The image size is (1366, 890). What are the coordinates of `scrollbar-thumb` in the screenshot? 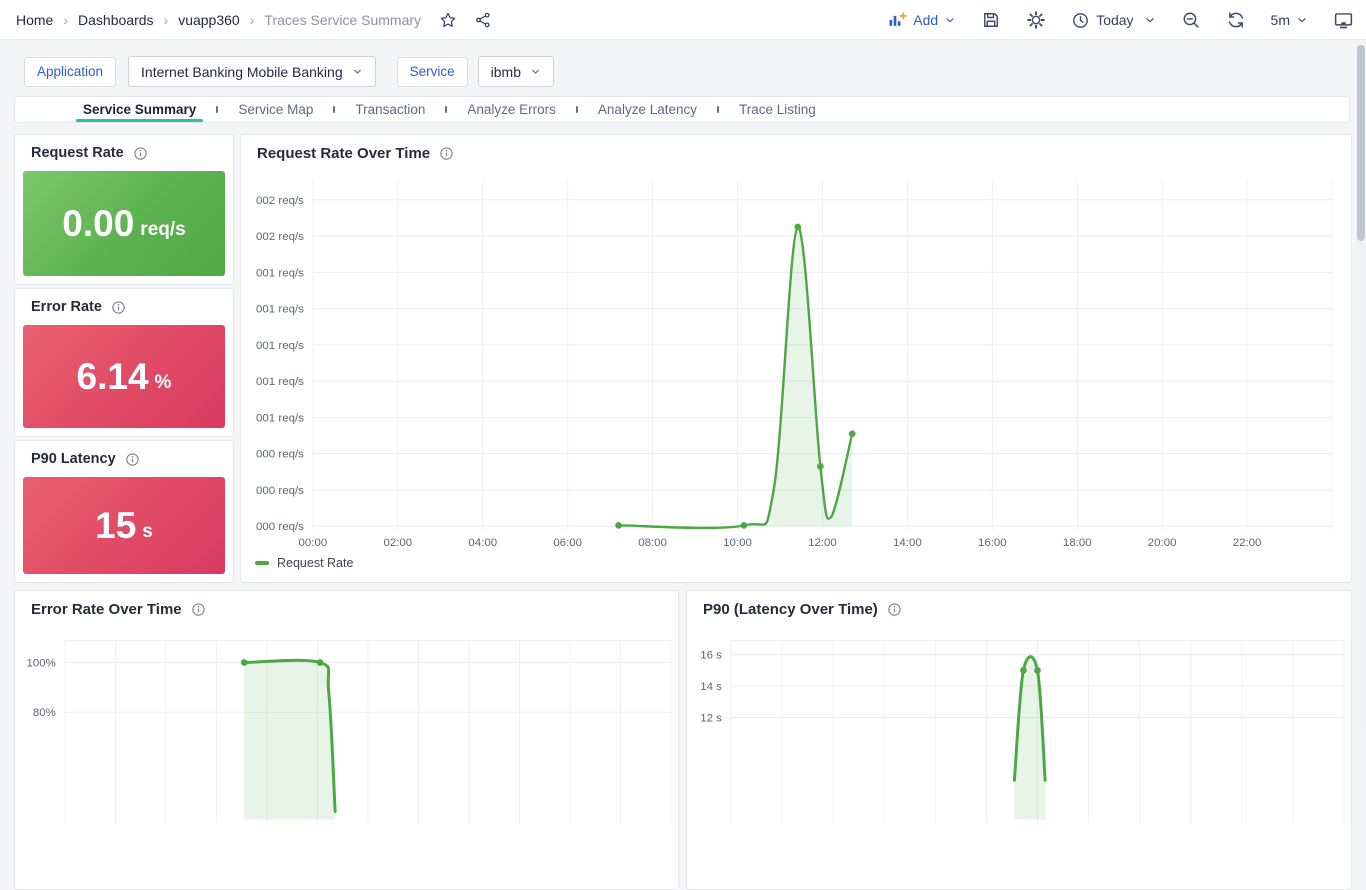 It's located at (1361, 143).